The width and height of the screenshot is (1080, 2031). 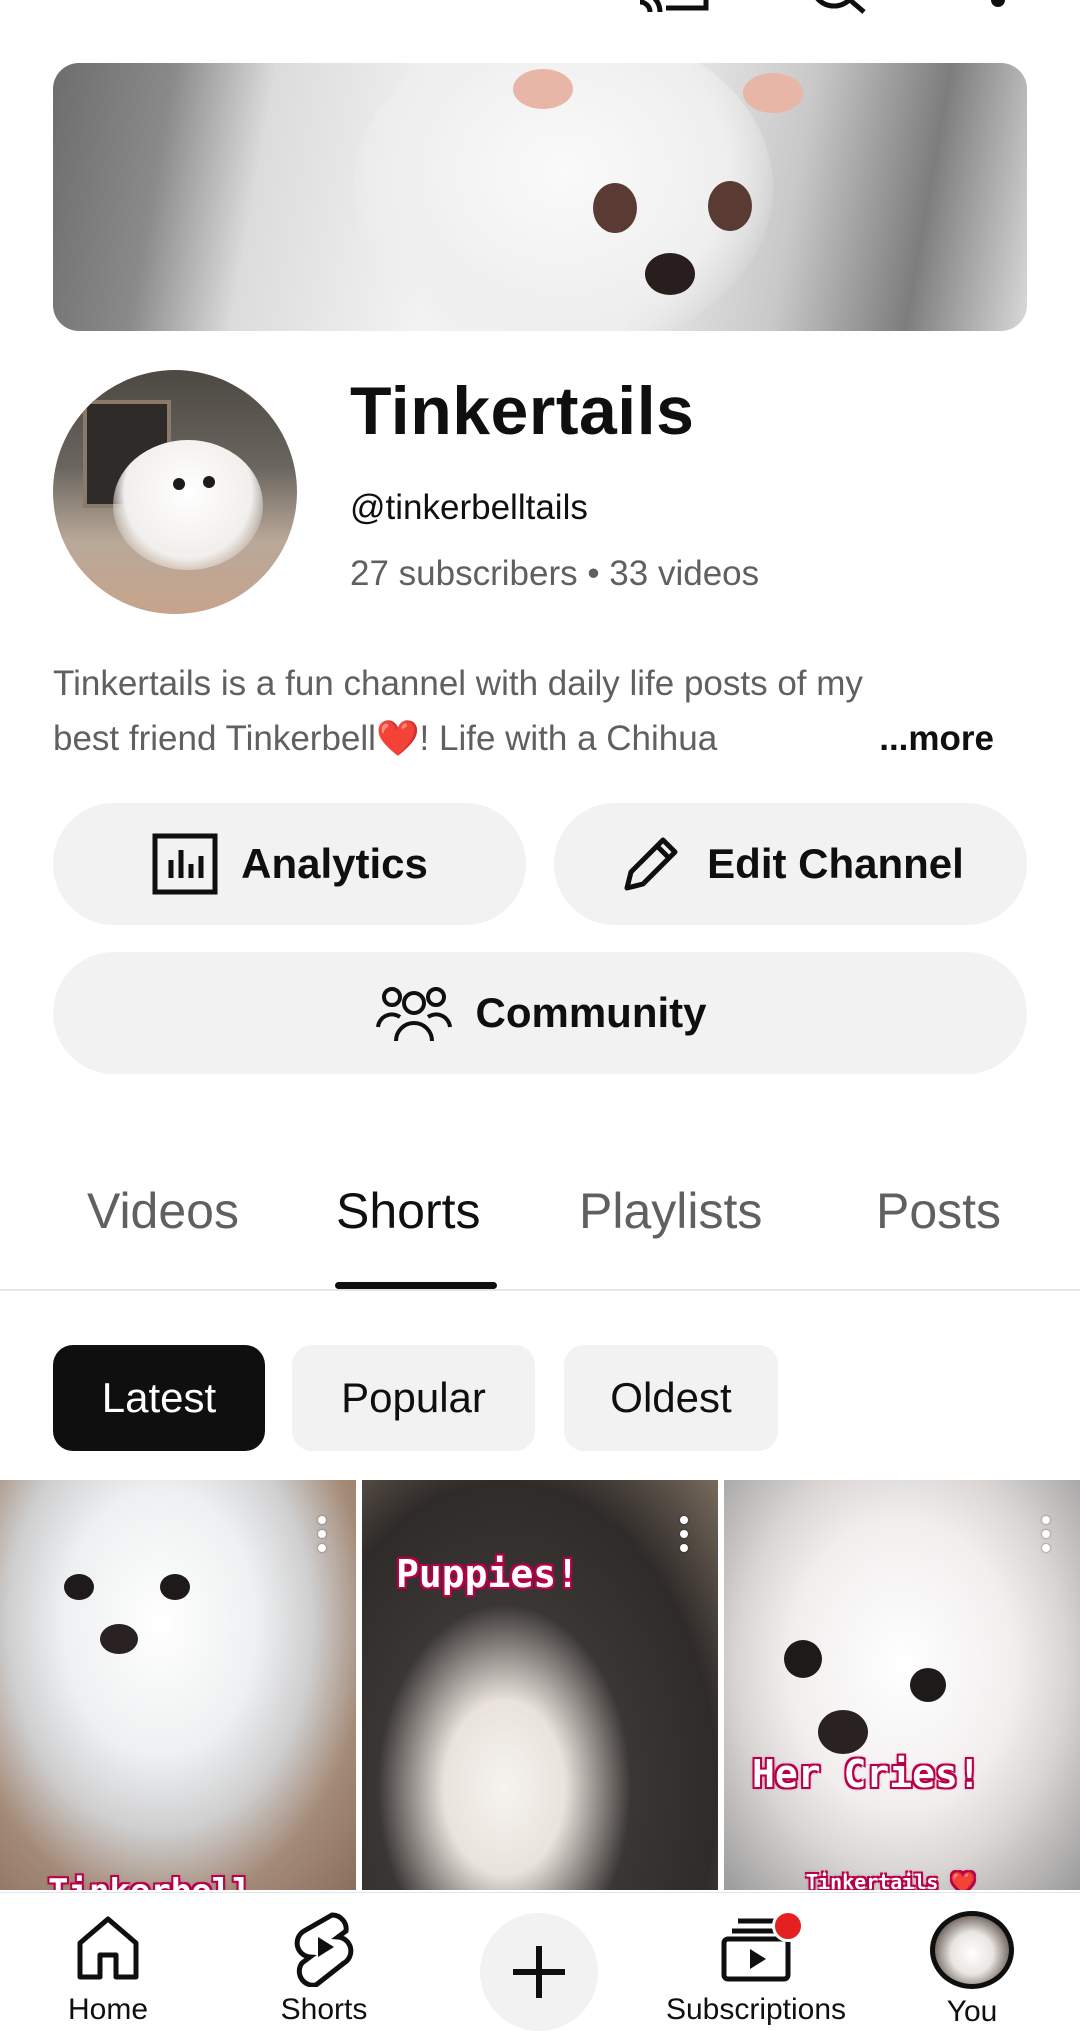 I want to click on tabs-divider, so click(x=540, y=1290).